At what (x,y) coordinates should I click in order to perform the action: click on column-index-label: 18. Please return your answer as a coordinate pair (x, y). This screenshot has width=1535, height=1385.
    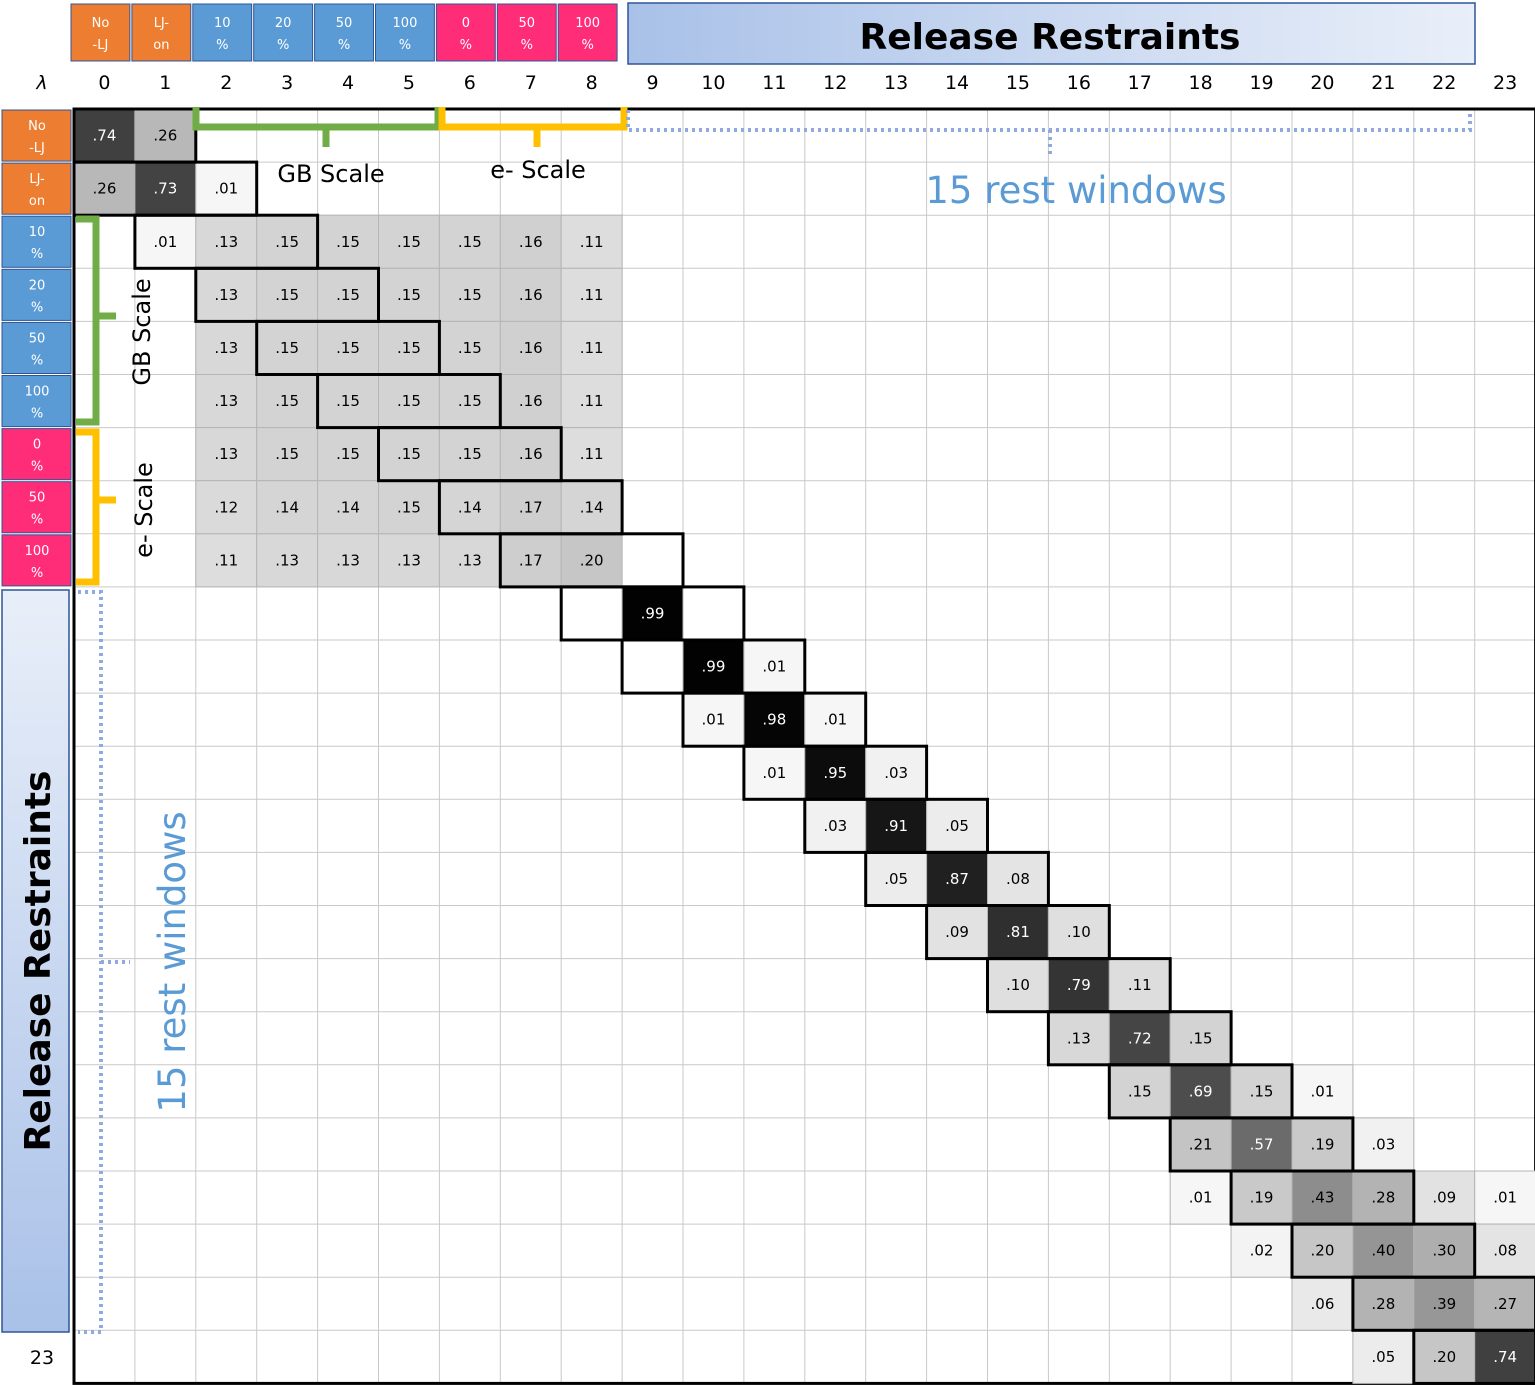
    Looking at the image, I should click on (1201, 83).